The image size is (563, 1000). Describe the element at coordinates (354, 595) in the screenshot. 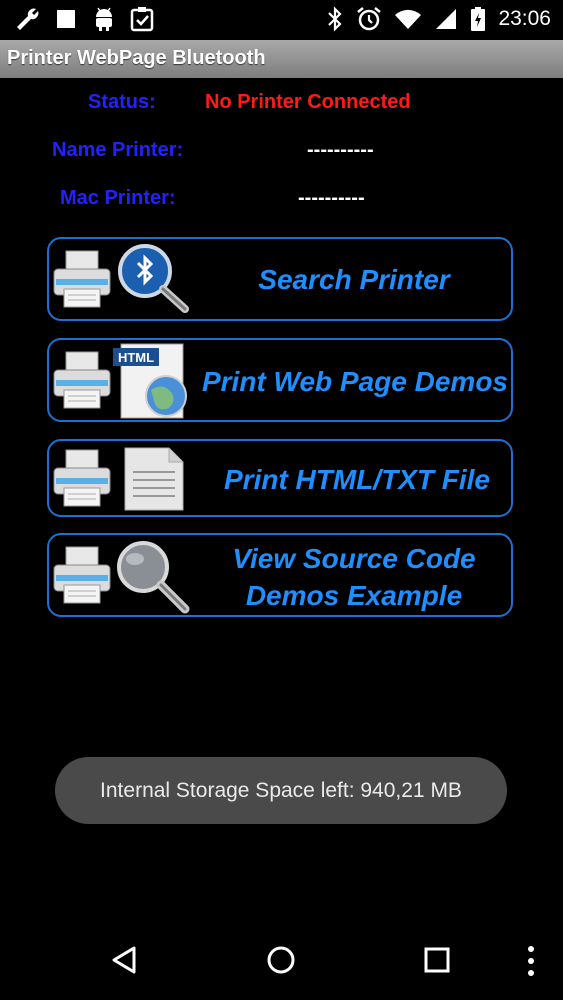

I see `demos-example-label: Demos Example` at that location.